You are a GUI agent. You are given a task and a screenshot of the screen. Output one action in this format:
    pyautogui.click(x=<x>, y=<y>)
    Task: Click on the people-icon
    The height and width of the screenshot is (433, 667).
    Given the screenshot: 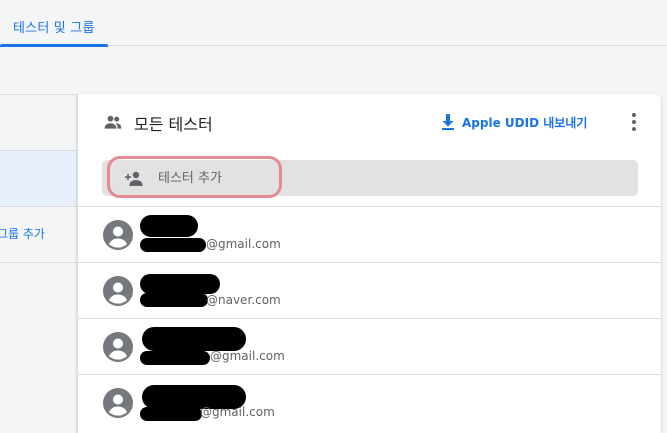 What is the action you would take?
    pyautogui.click(x=113, y=122)
    